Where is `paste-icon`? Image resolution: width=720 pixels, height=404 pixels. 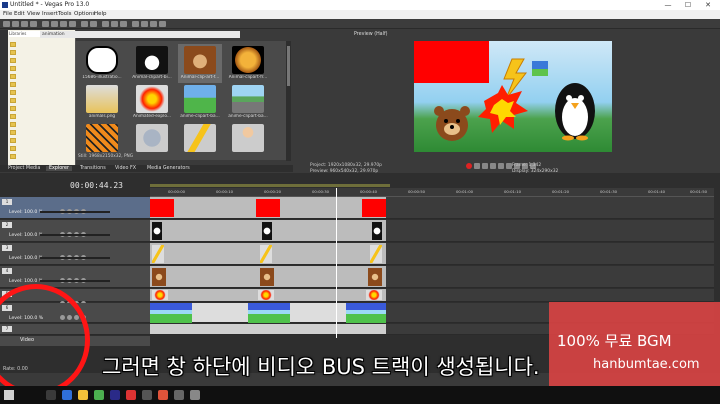 paste-icon is located at coordinates (72, 24).